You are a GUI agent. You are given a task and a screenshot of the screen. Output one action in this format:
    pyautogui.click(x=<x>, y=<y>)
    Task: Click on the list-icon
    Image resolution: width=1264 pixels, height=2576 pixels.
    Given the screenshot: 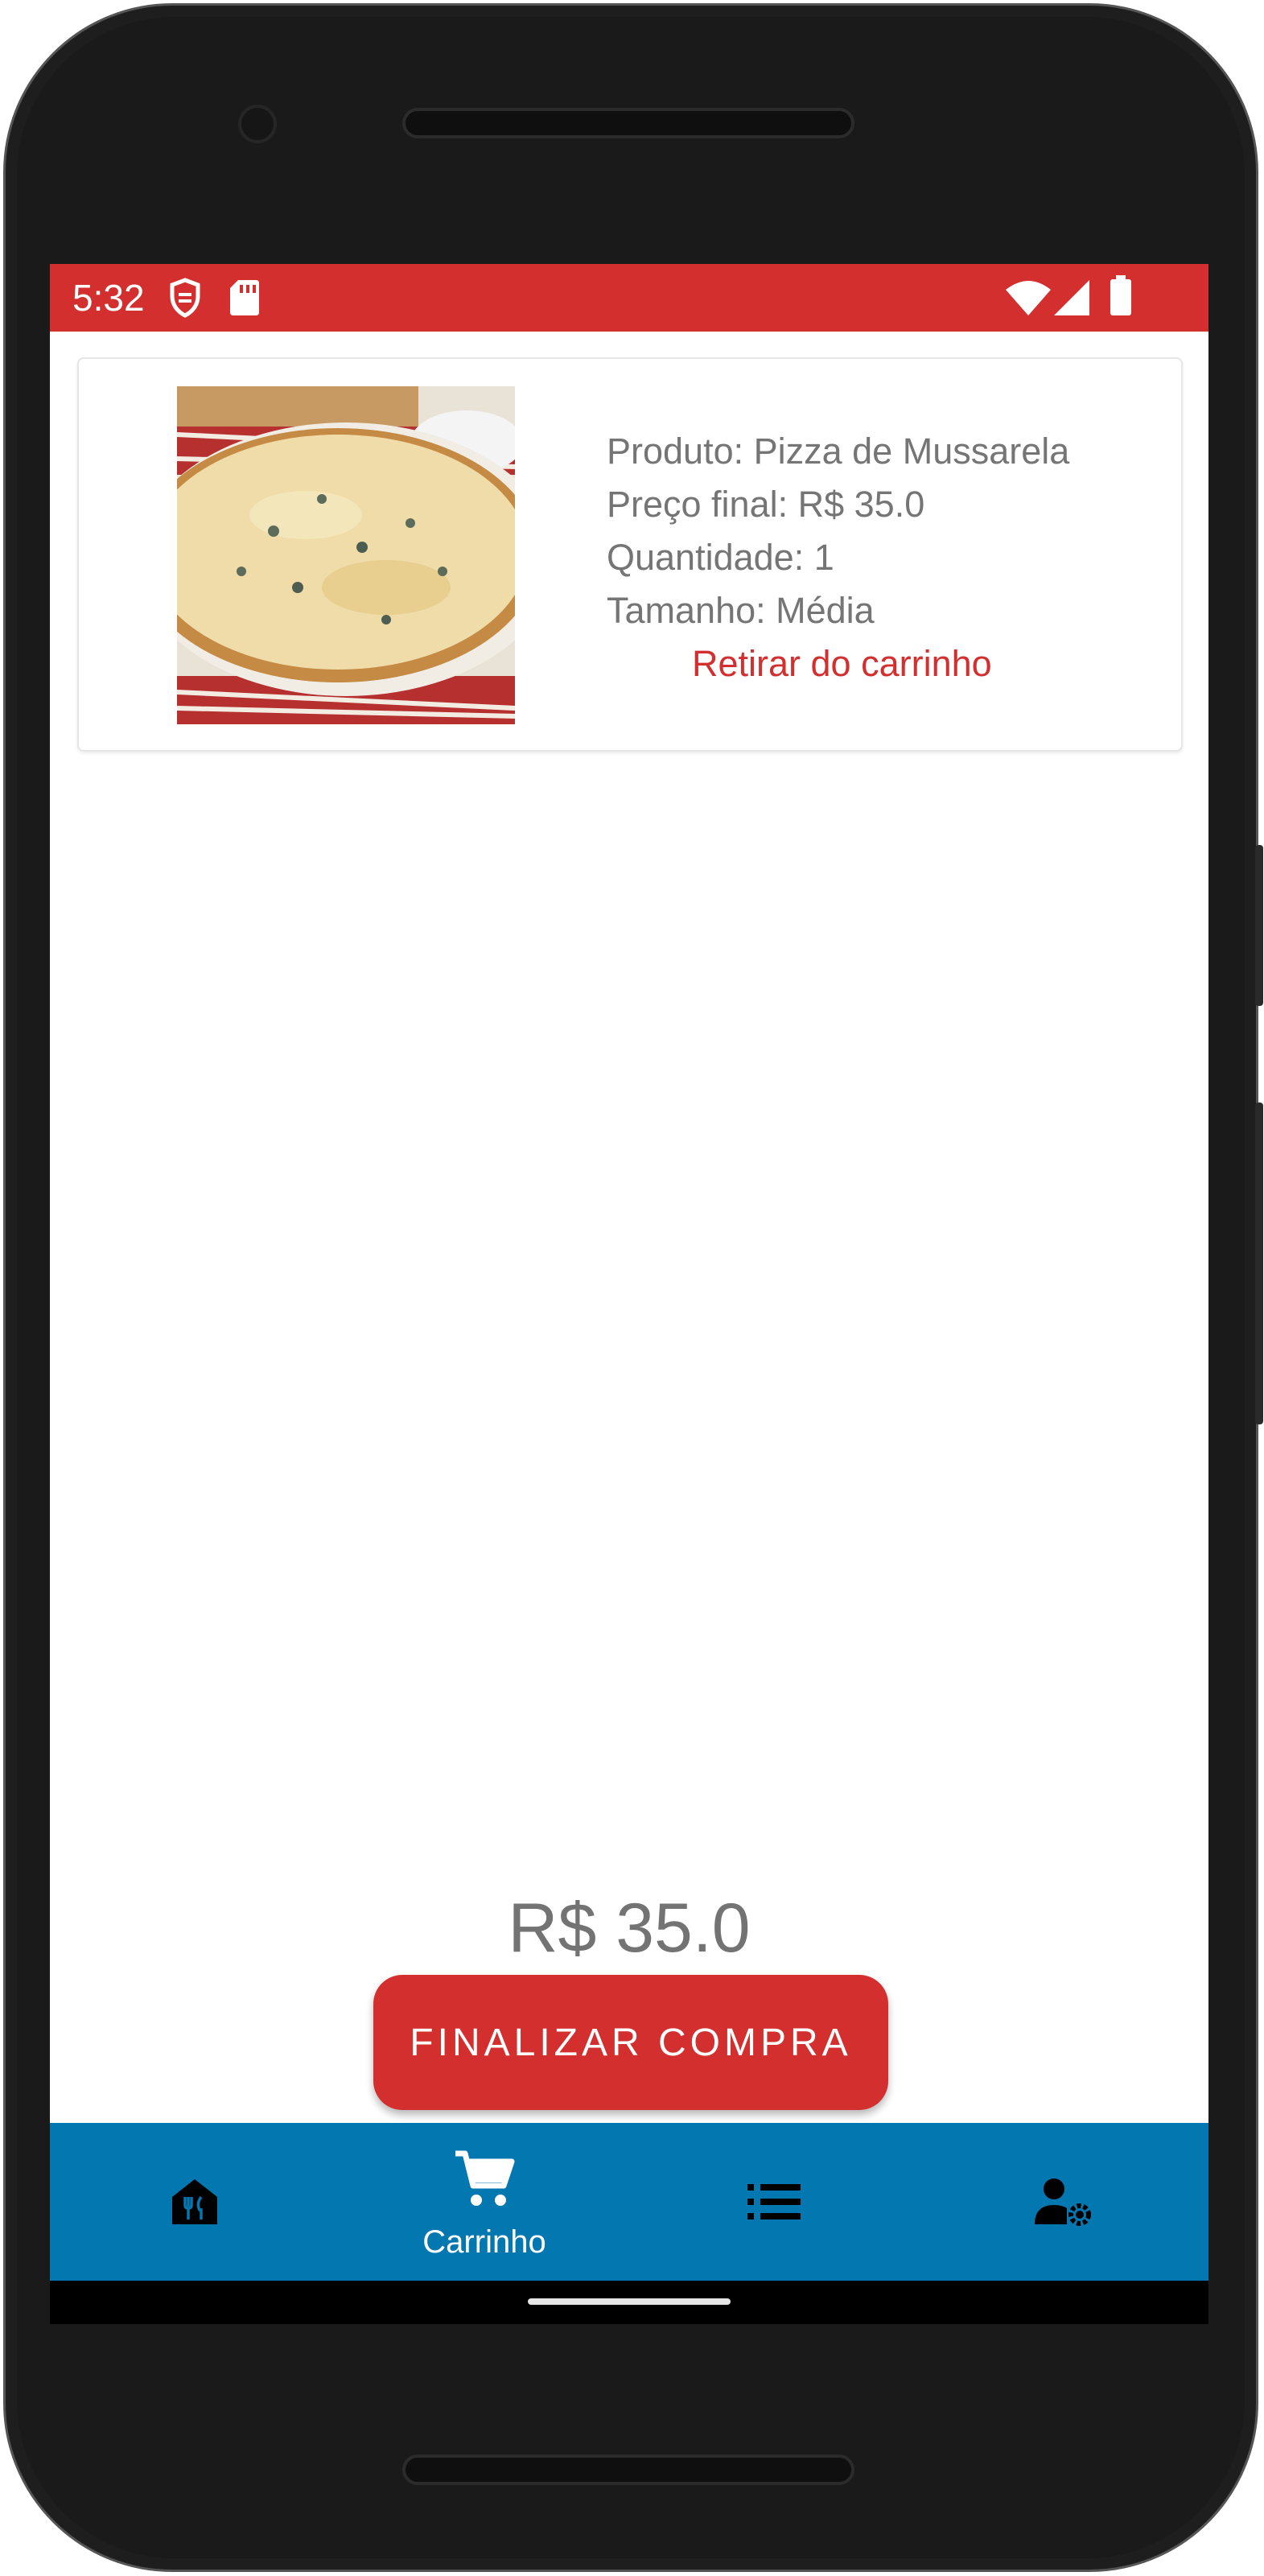 What is the action you would take?
    pyautogui.click(x=774, y=2201)
    